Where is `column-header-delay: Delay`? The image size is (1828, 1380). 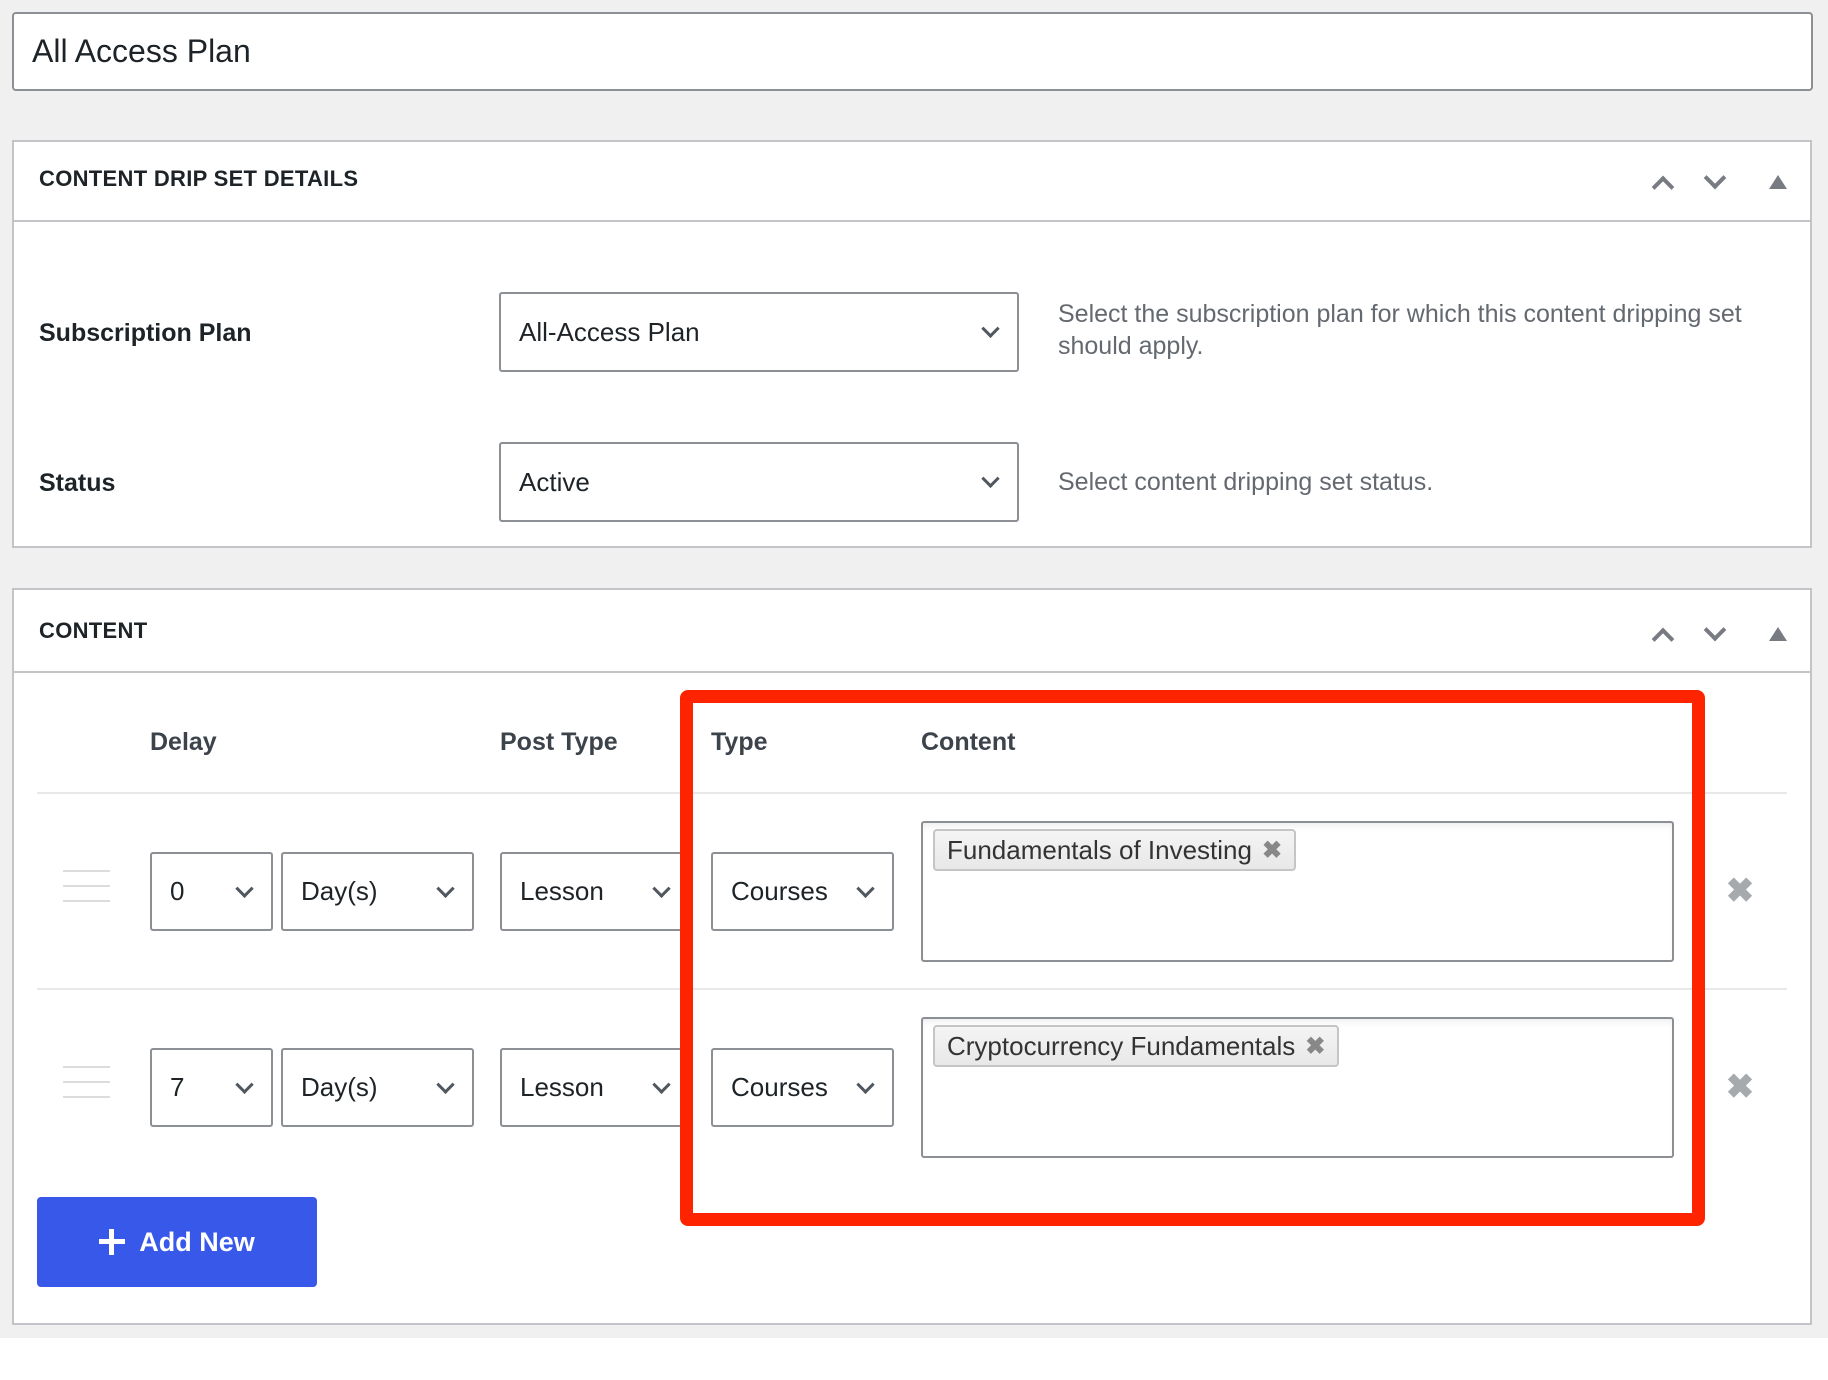
column-header-delay: Delay is located at coordinates (183, 742).